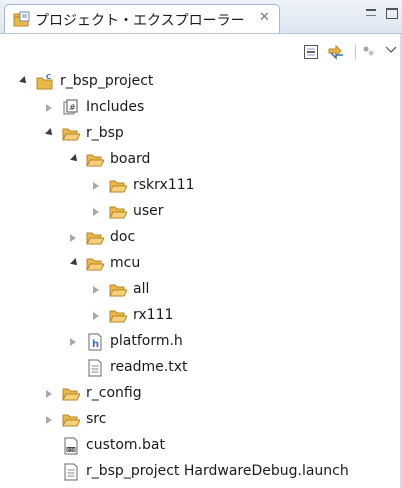 This screenshot has width=402, height=488. Describe the element at coordinates (355, 52) in the screenshot. I see `toolbar-separator` at that location.